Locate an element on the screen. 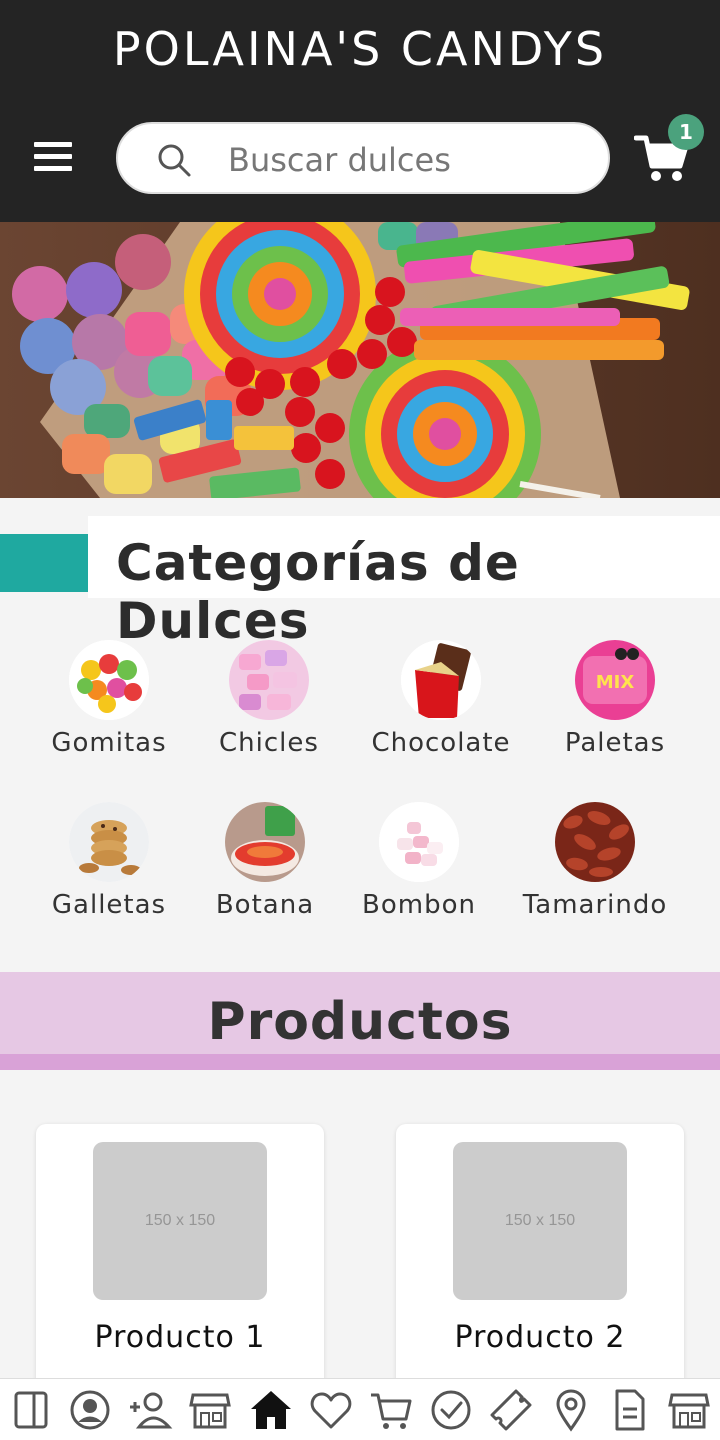 This screenshot has width=720, height=1440. botana-image is located at coordinates (265, 842).